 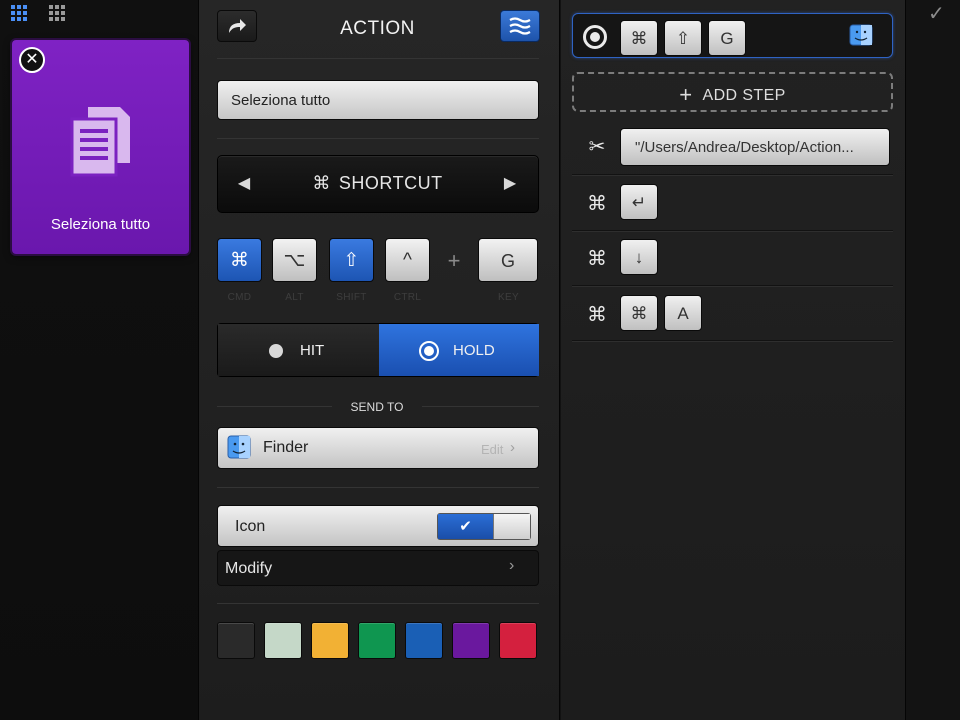 What do you see at coordinates (19, 13) in the screenshot?
I see `grid-icon` at bounding box center [19, 13].